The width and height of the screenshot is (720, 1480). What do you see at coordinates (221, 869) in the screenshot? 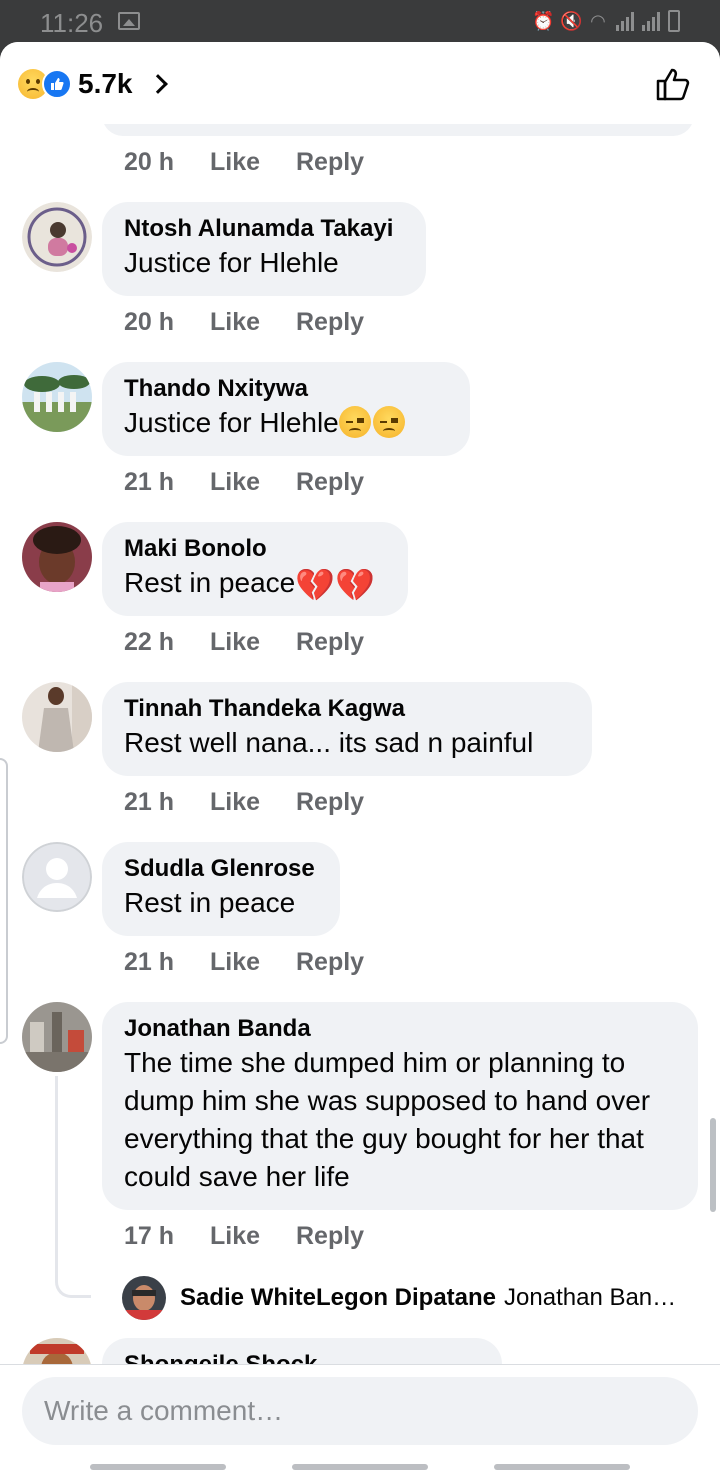
I see `comment-author: Sdudla Glenrose` at bounding box center [221, 869].